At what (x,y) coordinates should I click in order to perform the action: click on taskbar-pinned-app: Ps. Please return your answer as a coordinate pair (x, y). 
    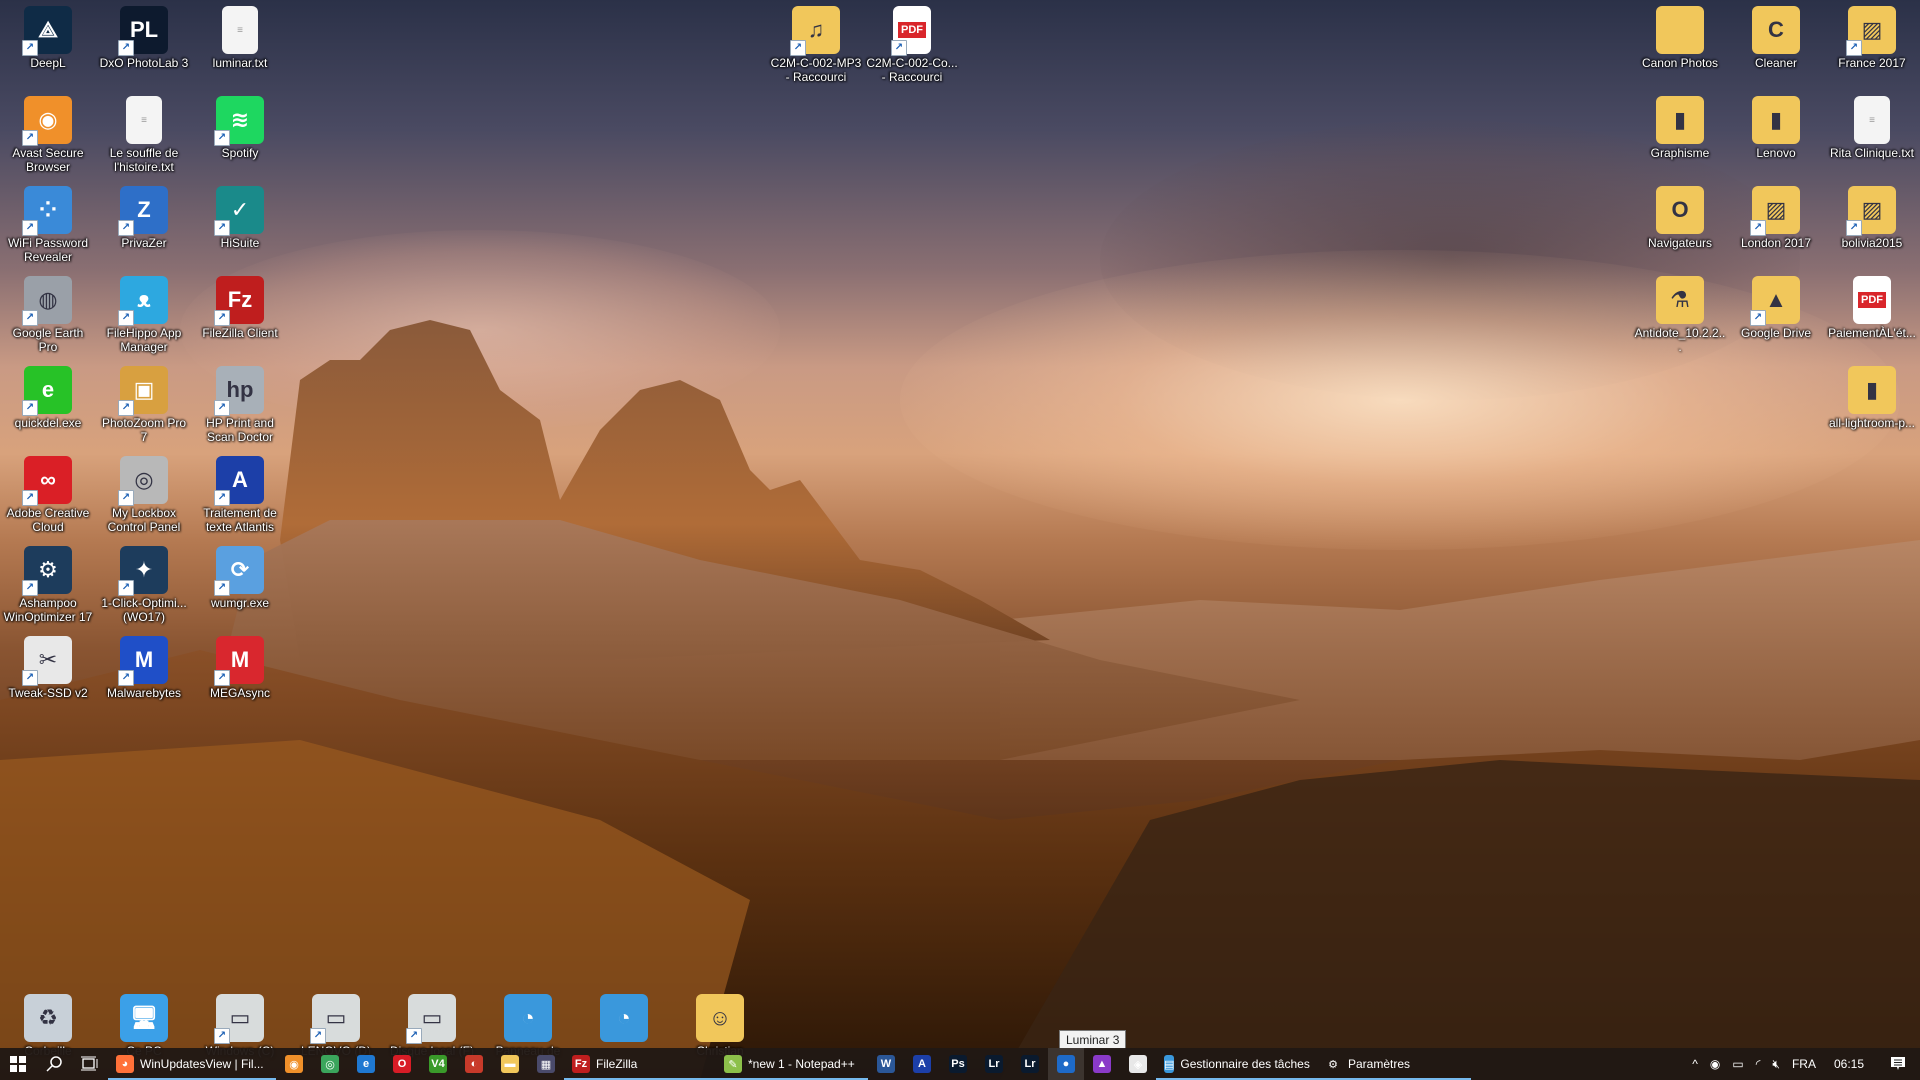
    Looking at the image, I should click on (958, 1064).